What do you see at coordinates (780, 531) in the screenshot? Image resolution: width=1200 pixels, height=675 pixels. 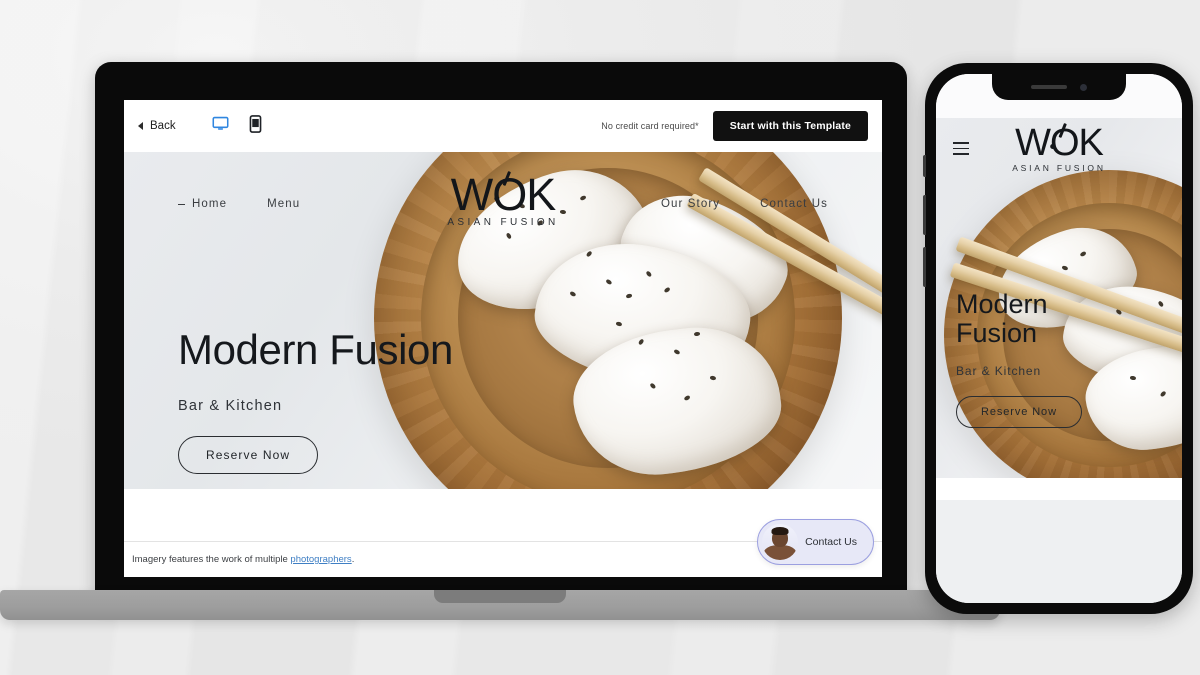 I see `avatar-hair` at bounding box center [780, 531].